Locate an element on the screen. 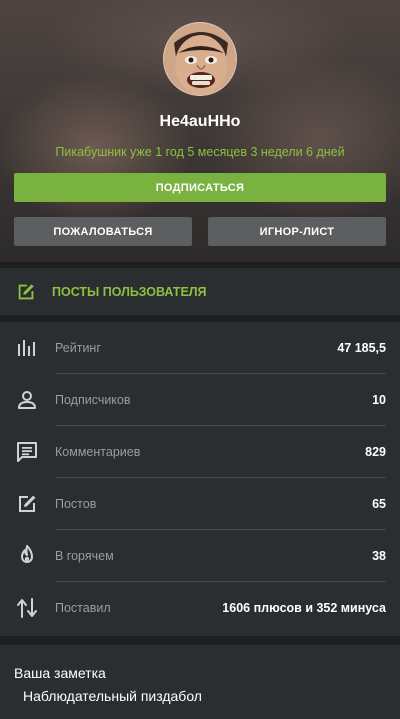 The width and height of the screenshot is (400, 719). avatar-face-image is located at coordinates (200, 59).